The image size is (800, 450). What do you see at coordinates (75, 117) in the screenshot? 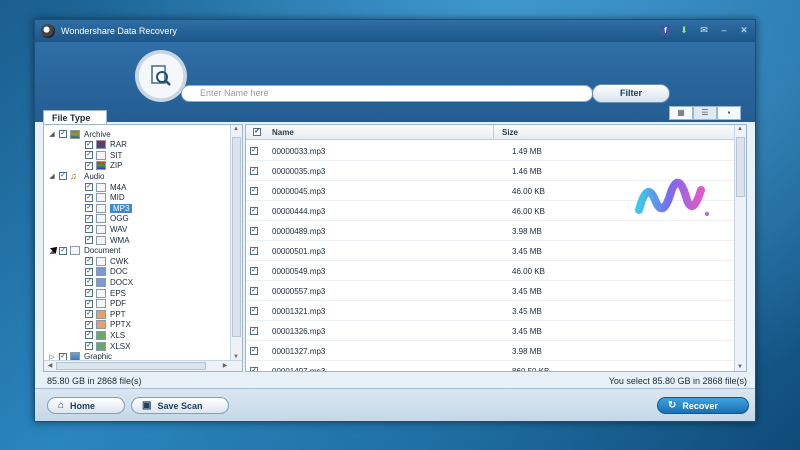
I see `tab-file-type: File Type` at bounding box center [75, 117].